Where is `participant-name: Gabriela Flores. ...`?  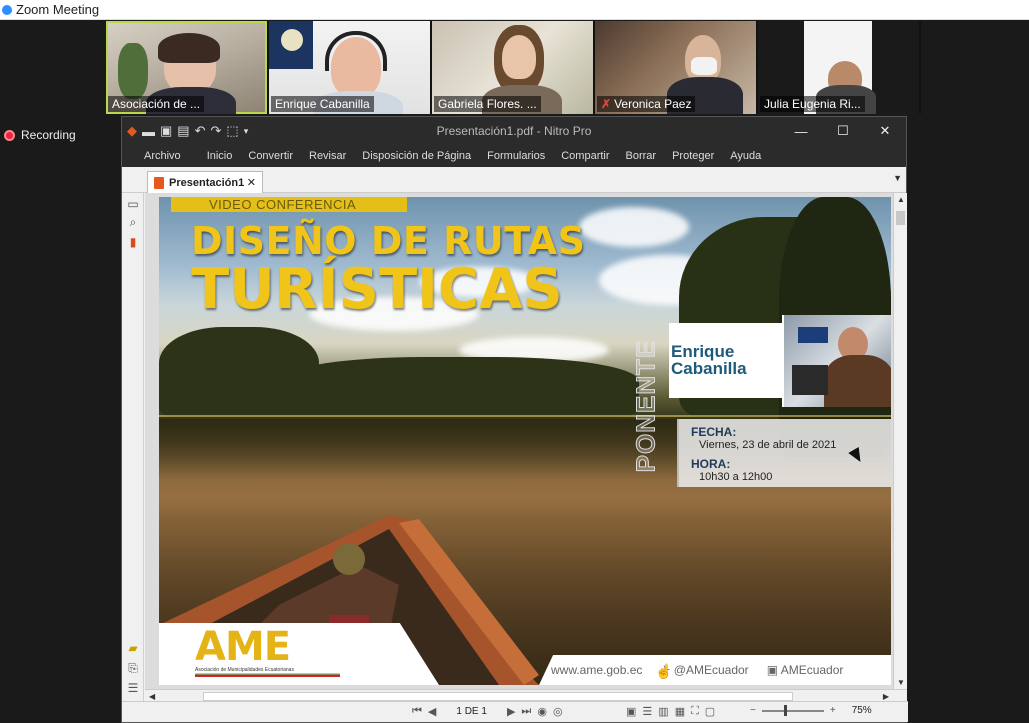
participant-name: Gabriela Flores. ... is located at coordinates (487, 104).